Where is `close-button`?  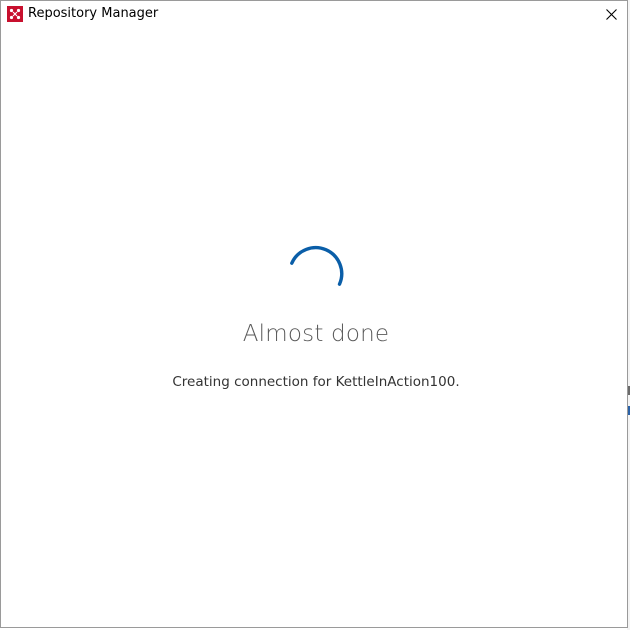 close-button is located at coordinates (611, 15).